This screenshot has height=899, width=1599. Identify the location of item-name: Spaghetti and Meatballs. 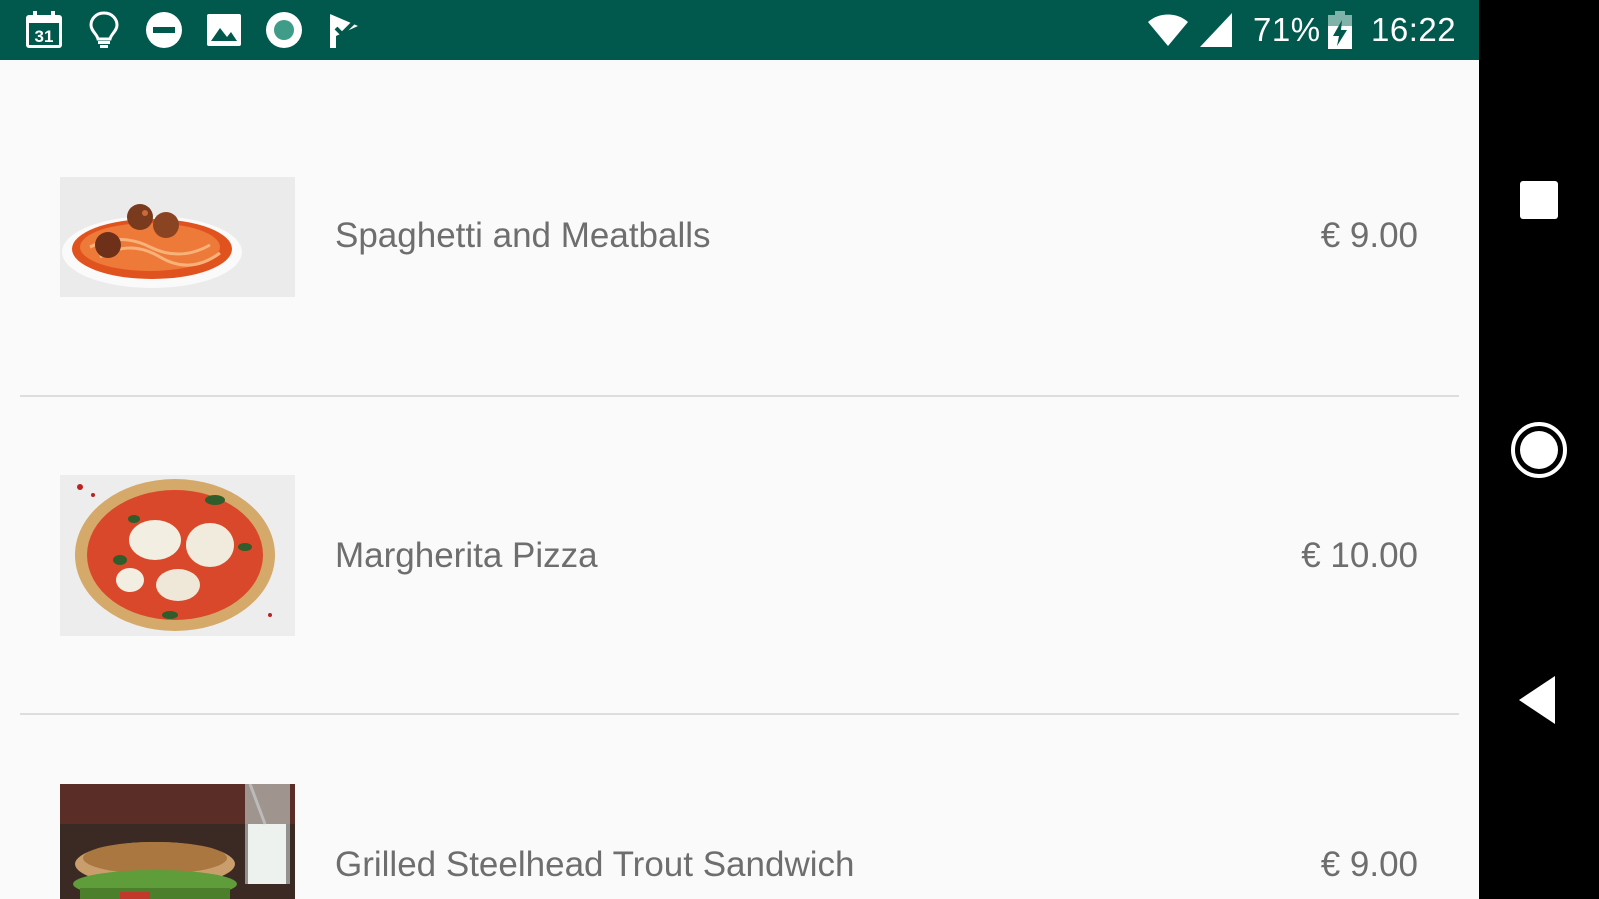
(523, 235).